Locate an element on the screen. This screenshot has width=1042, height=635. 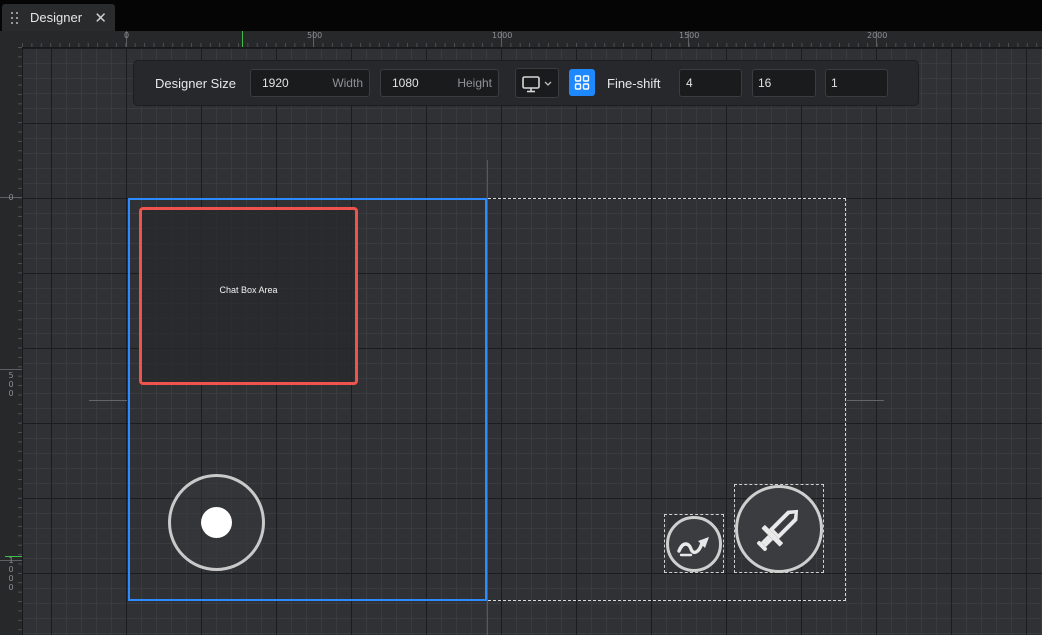
snap-grid-toggle is located at coordinates (582, 82).